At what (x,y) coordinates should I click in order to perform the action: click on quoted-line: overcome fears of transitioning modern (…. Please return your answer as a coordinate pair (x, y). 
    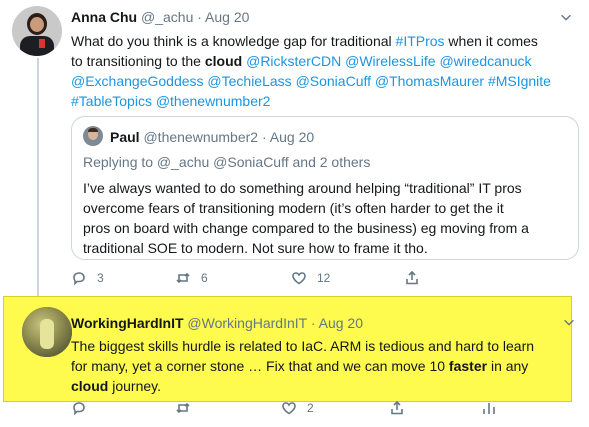
    Looking at the image, I should click on (293, 208).